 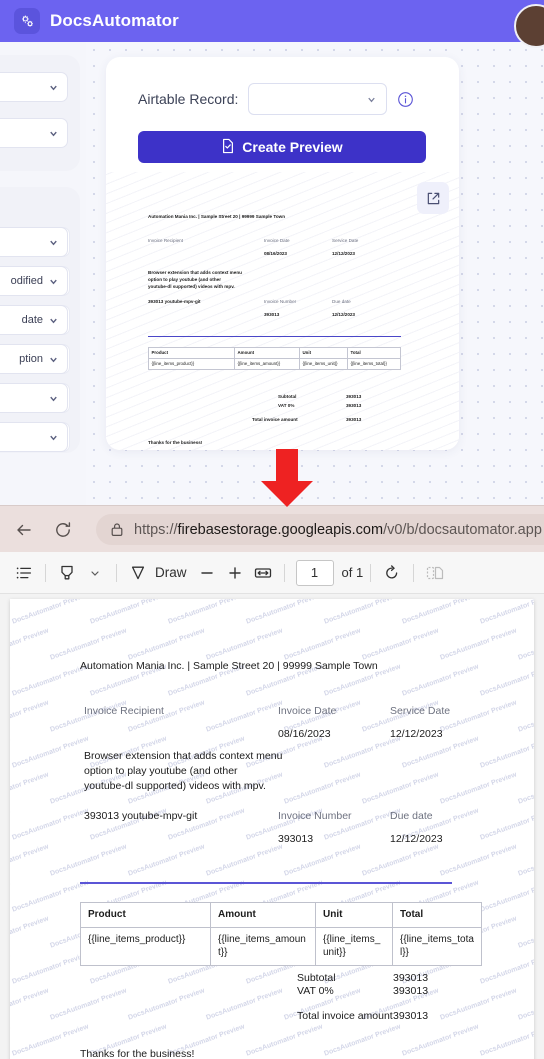 What do you see at coordinates (314, 572) in the screenshot?
I see `page-number-input` at bounding box center [314, 572].